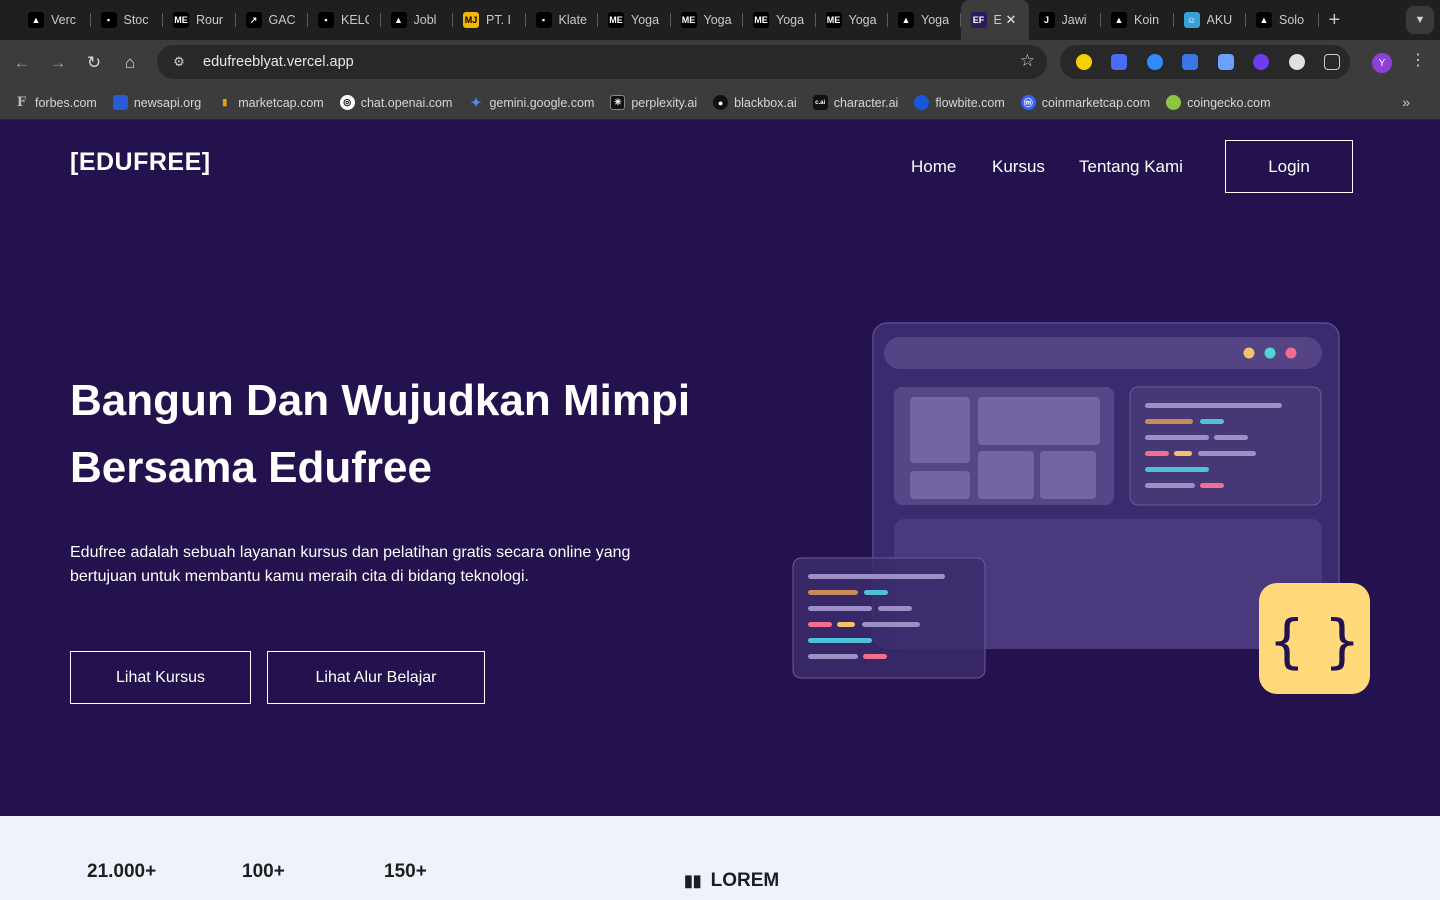  What do you see at coordinates (21, 102) in the screenshot?
I see `forbes-icon: F` at bounding box center [21, 102].